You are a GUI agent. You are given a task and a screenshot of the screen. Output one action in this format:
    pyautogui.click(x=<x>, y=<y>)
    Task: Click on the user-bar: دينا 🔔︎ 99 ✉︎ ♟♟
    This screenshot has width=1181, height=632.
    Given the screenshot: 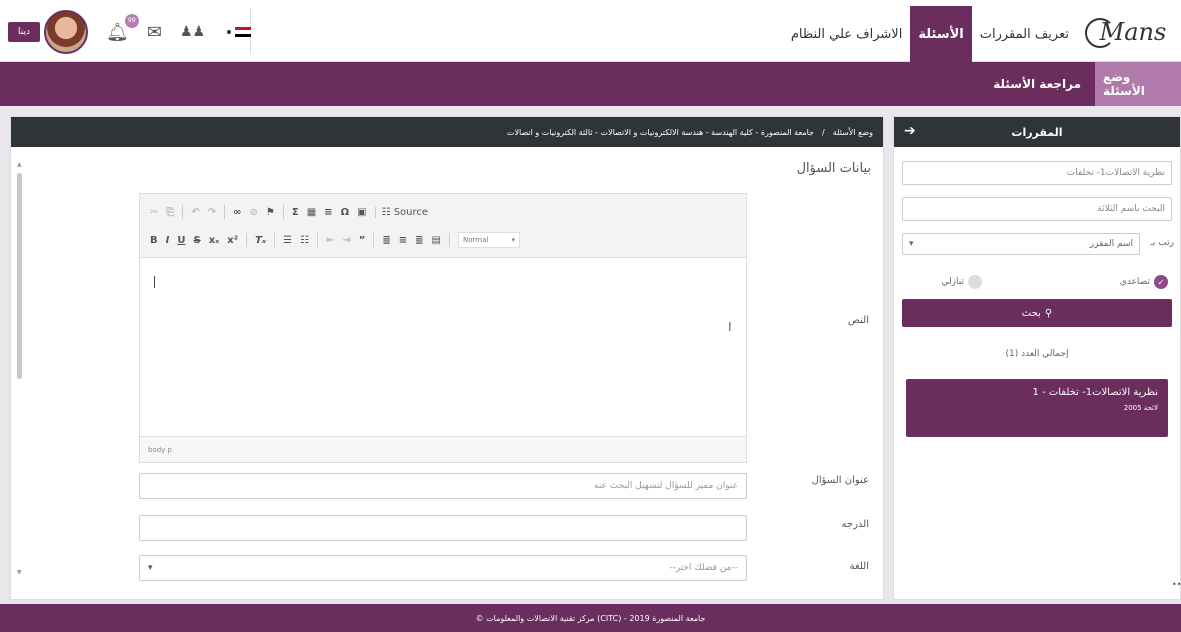 What is the action you would take?
    pyautogui.click(x=131, y=32)
    